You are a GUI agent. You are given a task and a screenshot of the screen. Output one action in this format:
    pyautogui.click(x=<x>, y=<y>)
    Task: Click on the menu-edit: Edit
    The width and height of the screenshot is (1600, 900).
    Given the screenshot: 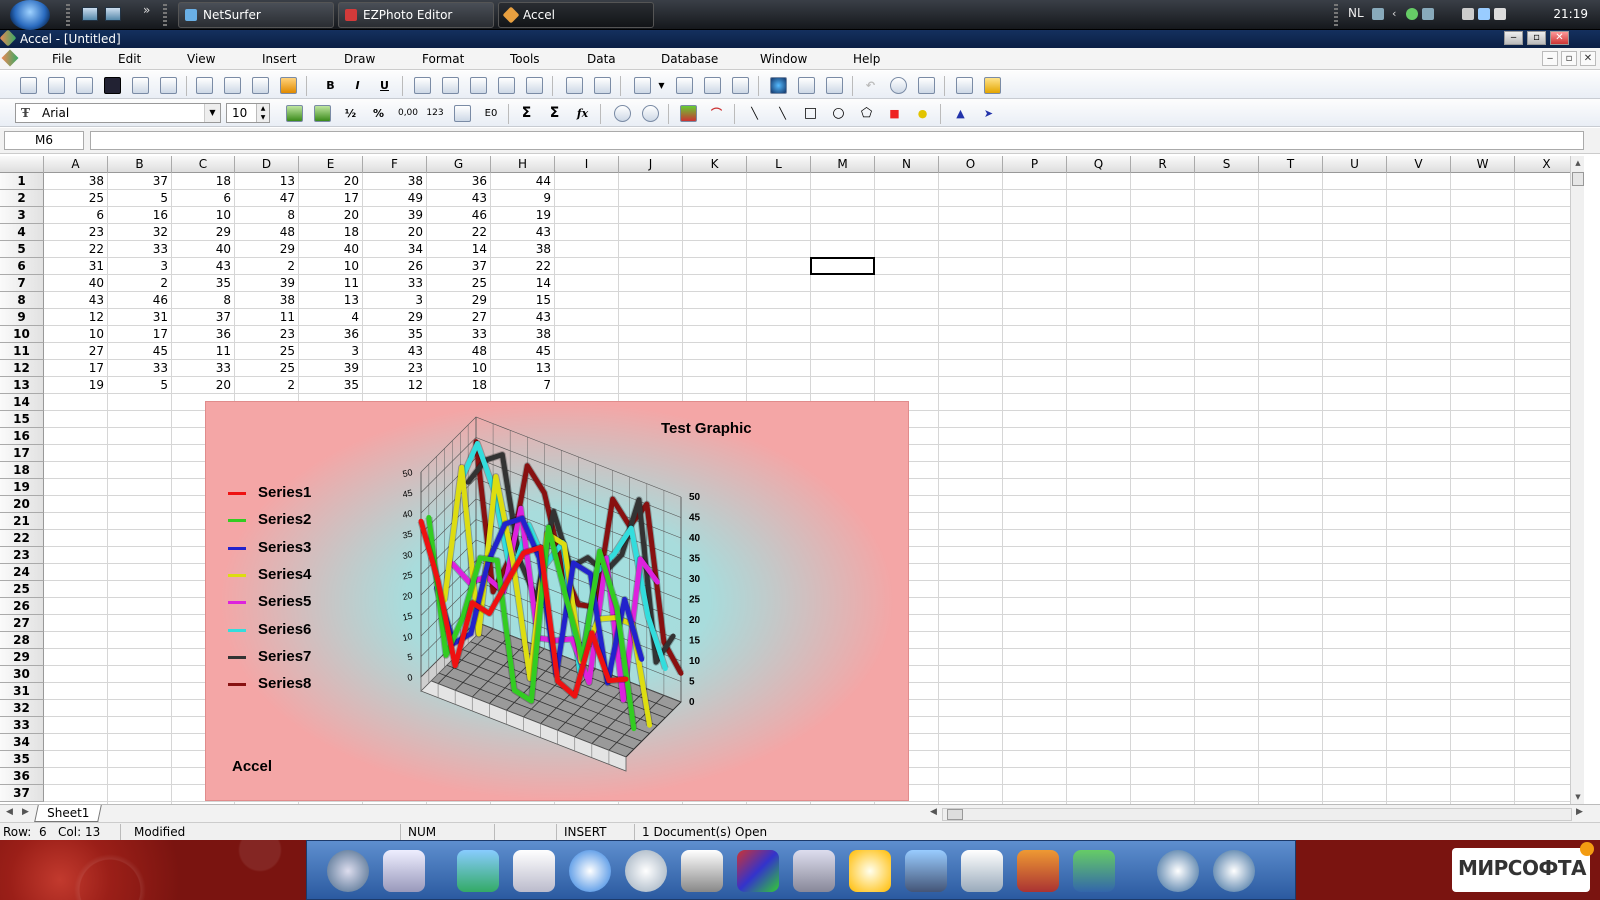 What is the action you would take?
    pyautogui.click(x=129, y=59)
    